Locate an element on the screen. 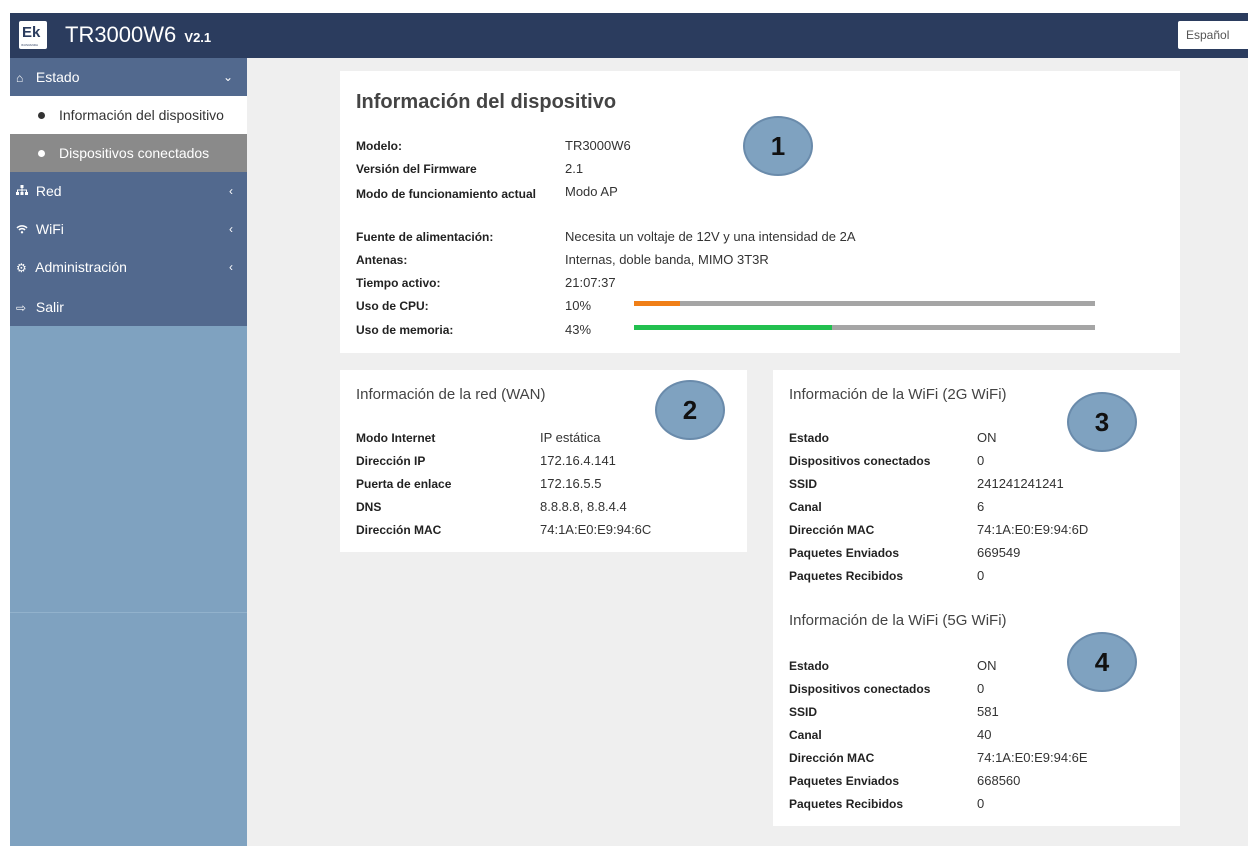 The image size is (1248, 846). device-row-value: 2.1 is located at coordinates (574, 168).